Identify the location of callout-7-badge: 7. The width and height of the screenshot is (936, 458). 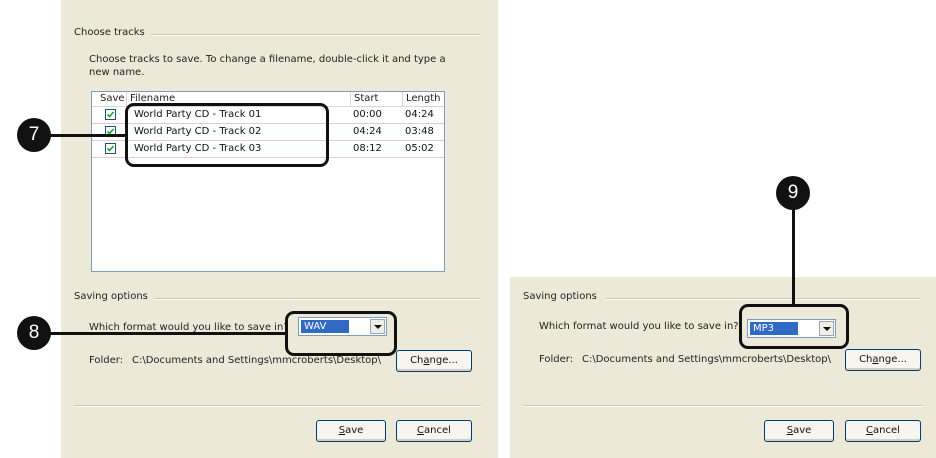
(34, 135).